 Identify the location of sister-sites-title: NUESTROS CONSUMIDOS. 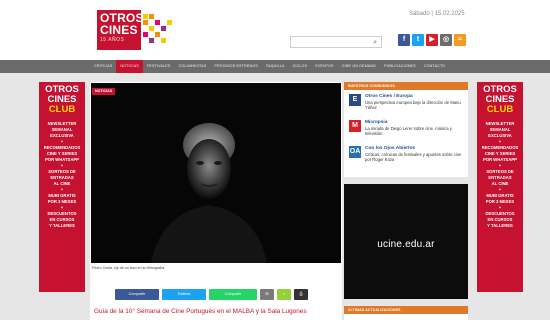
(406, 86).